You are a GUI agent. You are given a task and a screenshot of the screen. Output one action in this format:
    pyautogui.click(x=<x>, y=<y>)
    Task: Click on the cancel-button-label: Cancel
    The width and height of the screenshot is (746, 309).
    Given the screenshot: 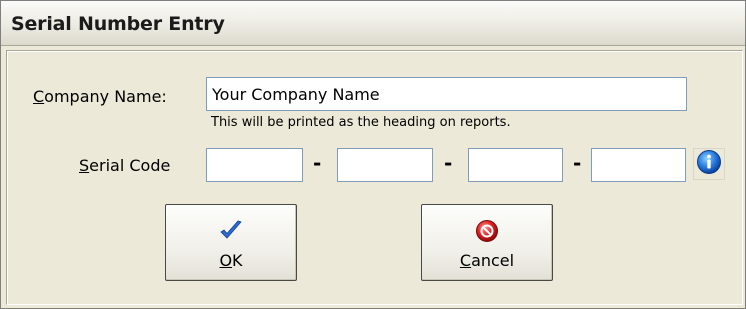 What is the action you would take?
    pyautogui.click(x=487, y=260)
    